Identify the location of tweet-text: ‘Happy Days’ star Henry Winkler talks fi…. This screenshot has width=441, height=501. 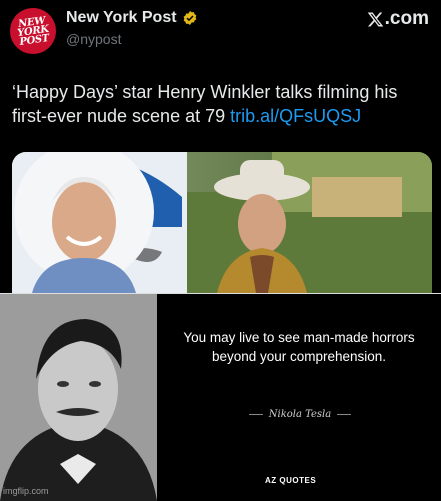
(222, 104).